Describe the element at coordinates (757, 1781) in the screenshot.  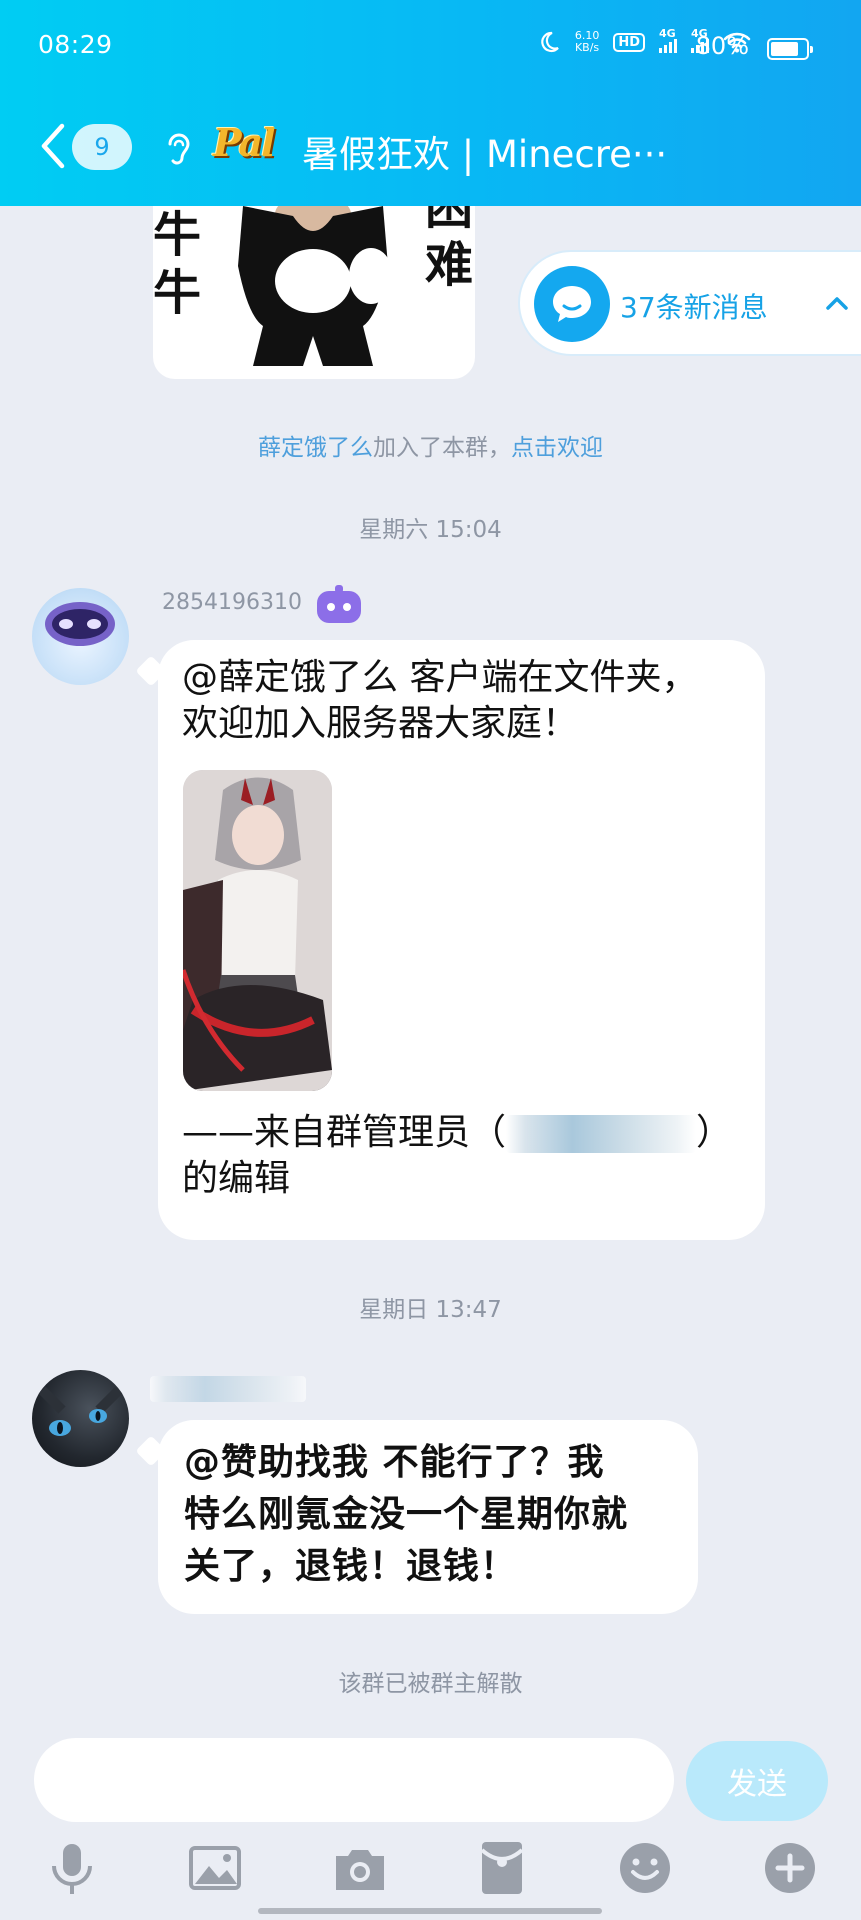
I see `send-button: 发送` at that location.